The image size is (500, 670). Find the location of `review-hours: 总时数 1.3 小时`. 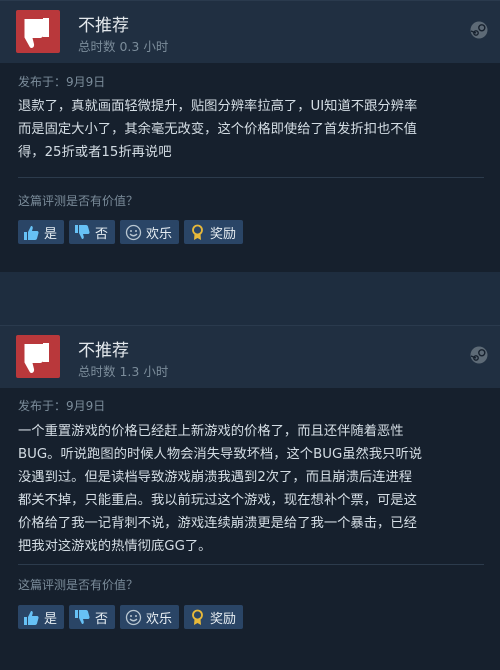

review-hours: 总时数 1.3 小时 is located at coordinates (123, 371).